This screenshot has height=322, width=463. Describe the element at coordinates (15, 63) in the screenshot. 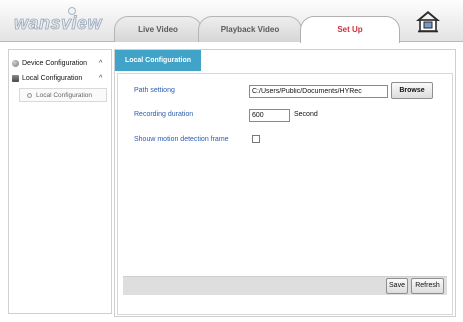

I see `gear-icon` at that location.